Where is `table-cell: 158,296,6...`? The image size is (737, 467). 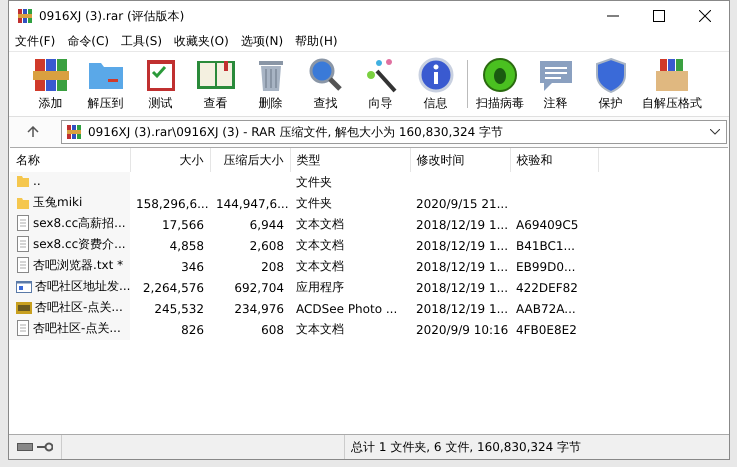
table-cell: 158,296,6... is located at coordinates (170, 203).